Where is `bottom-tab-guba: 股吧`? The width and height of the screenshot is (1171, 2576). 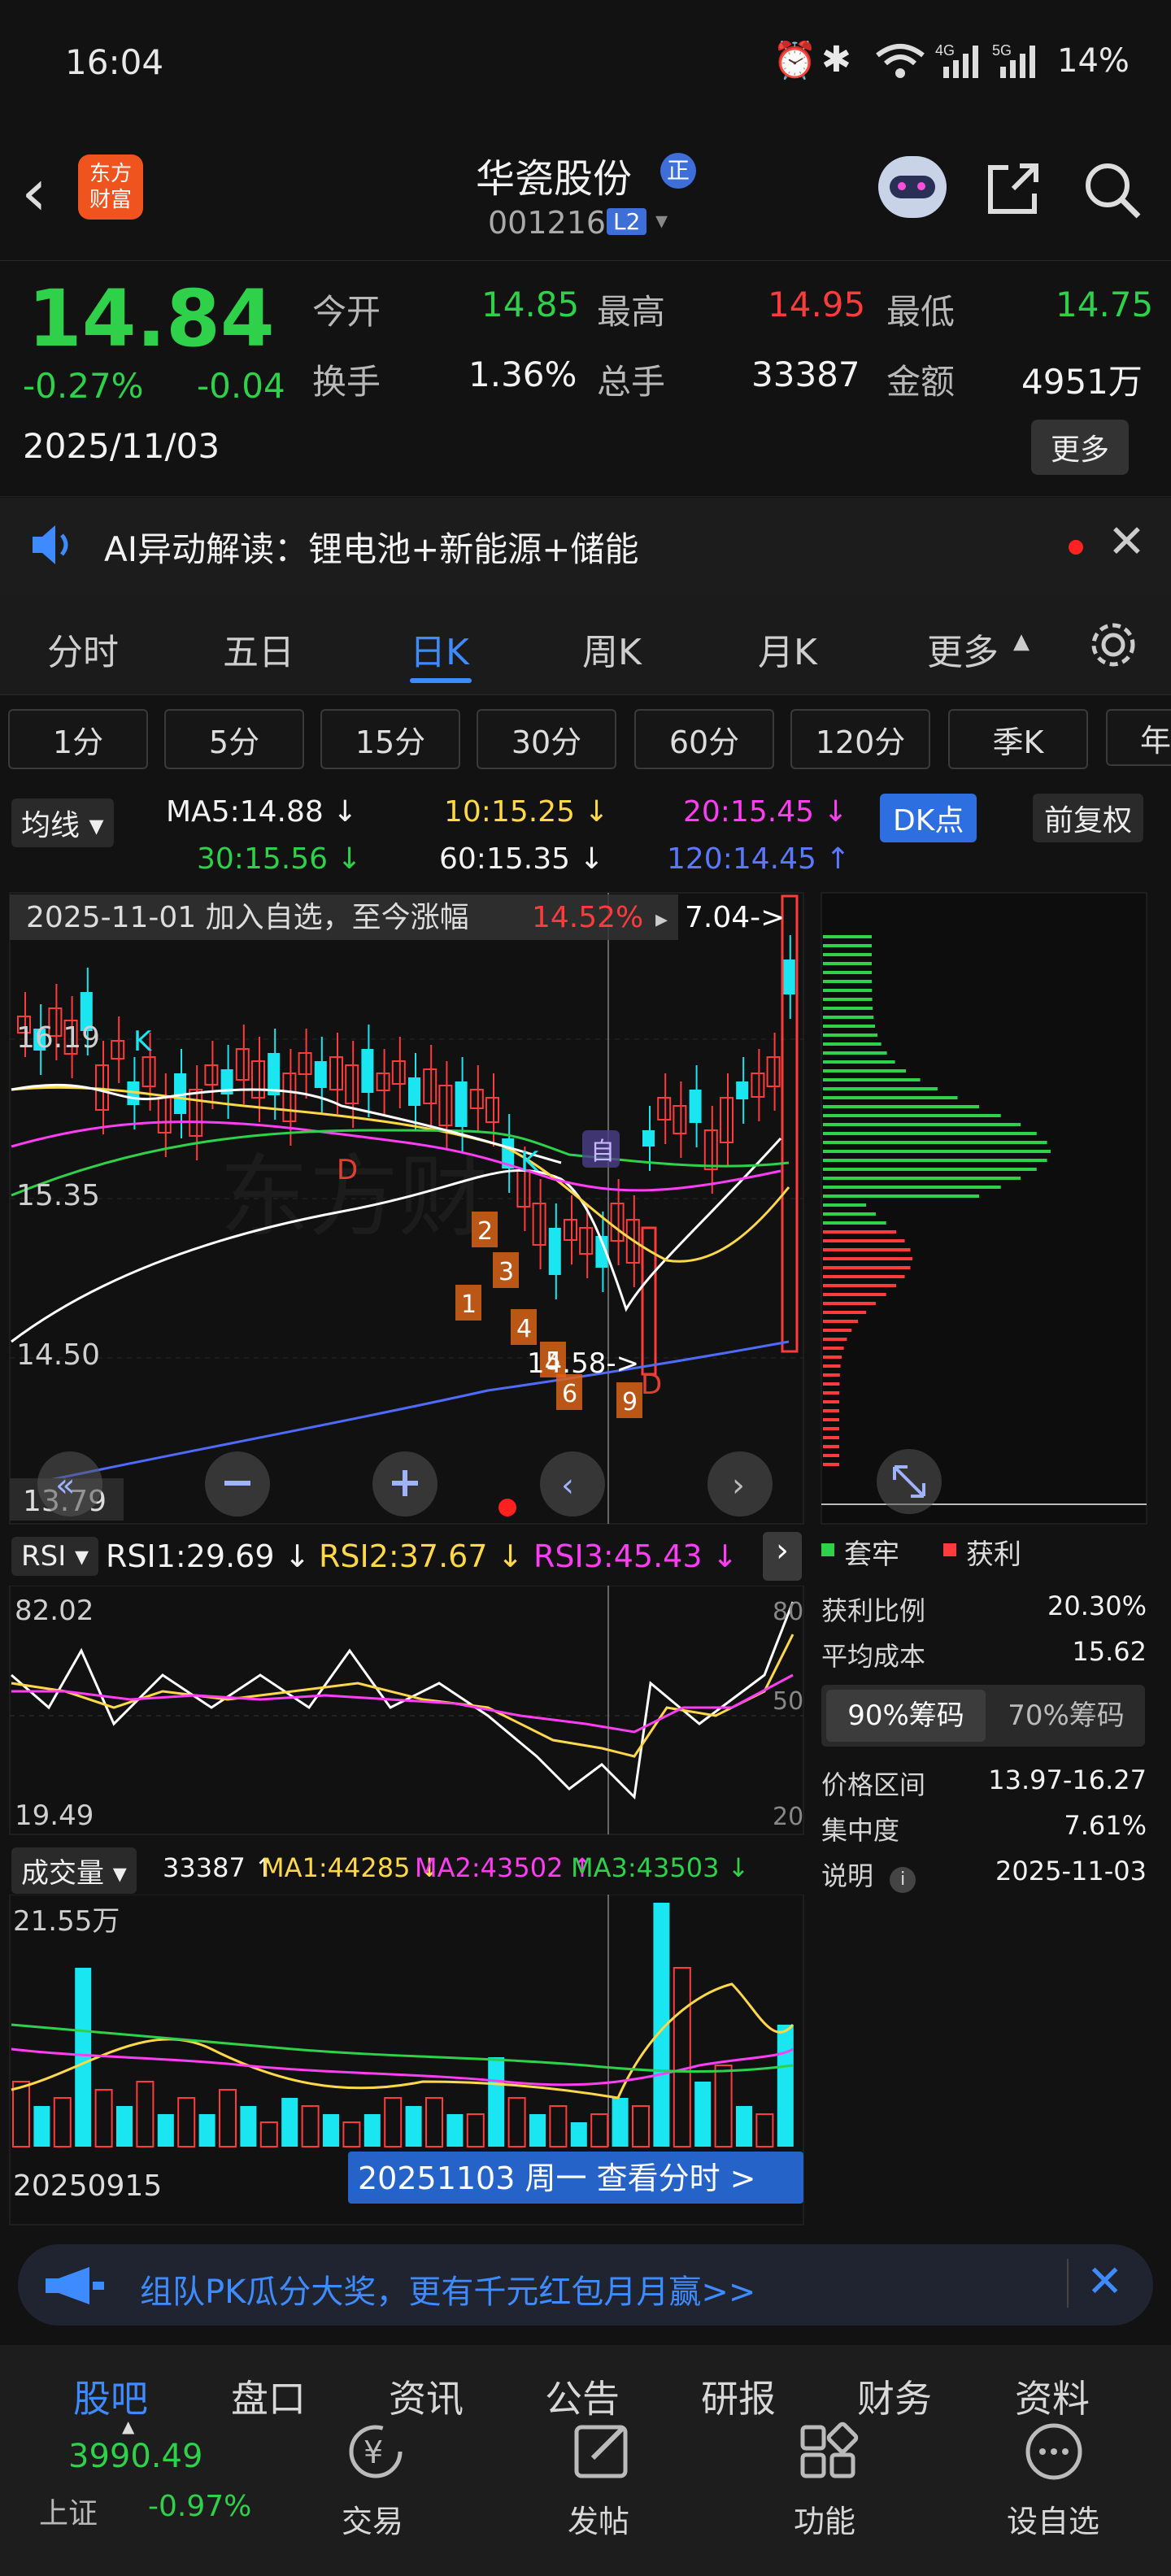
bottom-tab-guba: 股吧 is located at coordinates (110, 2396).